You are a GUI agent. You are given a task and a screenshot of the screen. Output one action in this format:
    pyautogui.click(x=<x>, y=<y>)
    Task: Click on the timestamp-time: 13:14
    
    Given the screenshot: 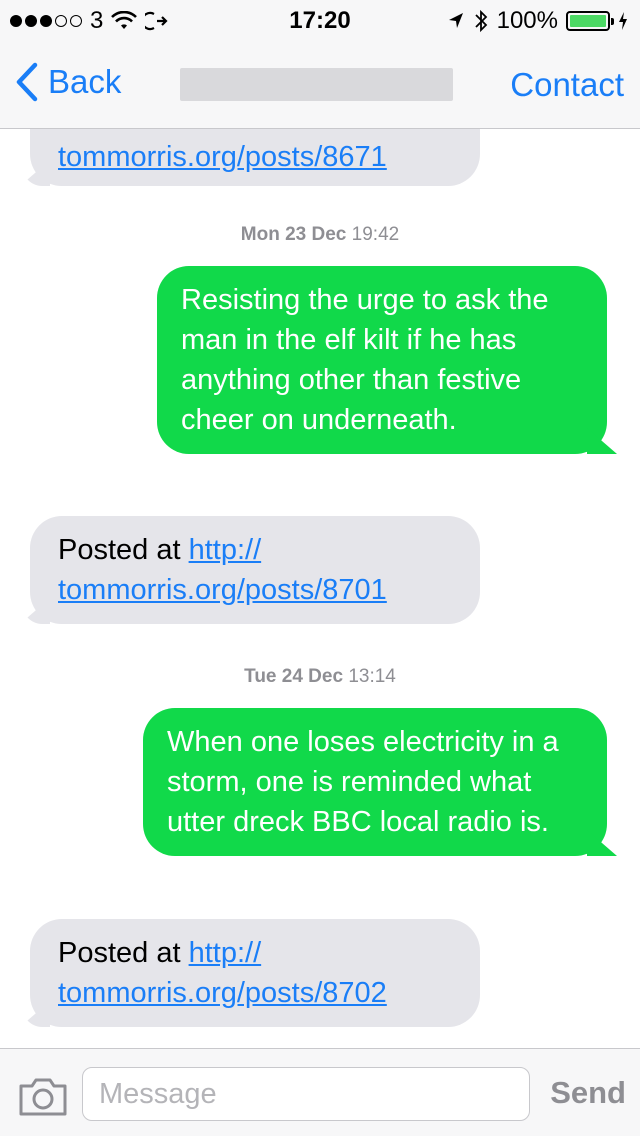 What is the action you would take?
    pyautogui.click(x=372, y=676)
    